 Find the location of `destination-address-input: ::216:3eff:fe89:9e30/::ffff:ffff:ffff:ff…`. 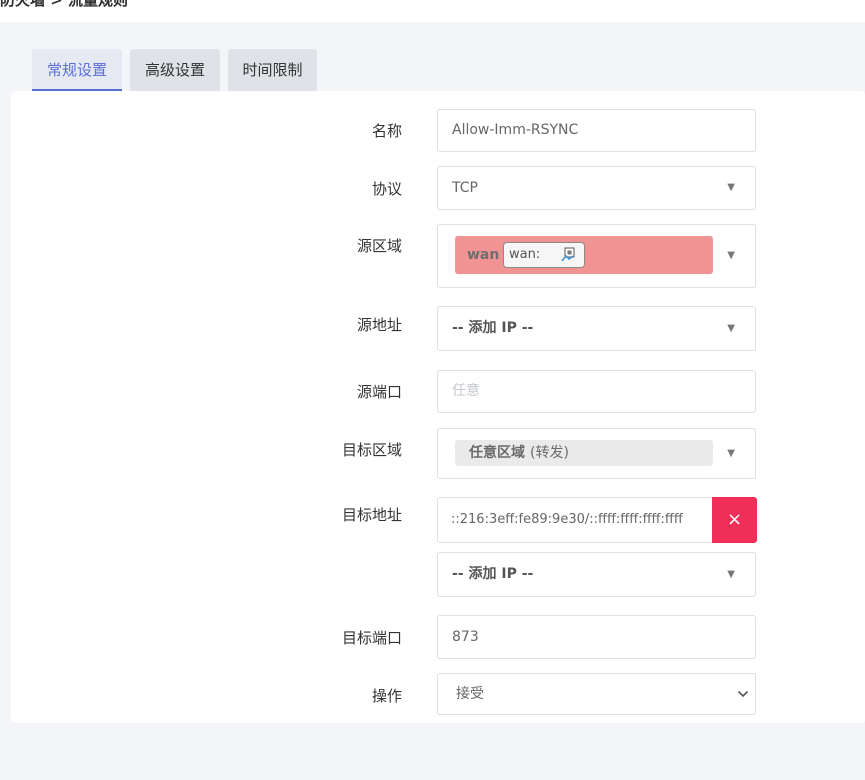

destination-address-input: ::216:3eff:fe89:9e30/::ffff:ffff:ffff:ff… is located at coordinates (575, 520).